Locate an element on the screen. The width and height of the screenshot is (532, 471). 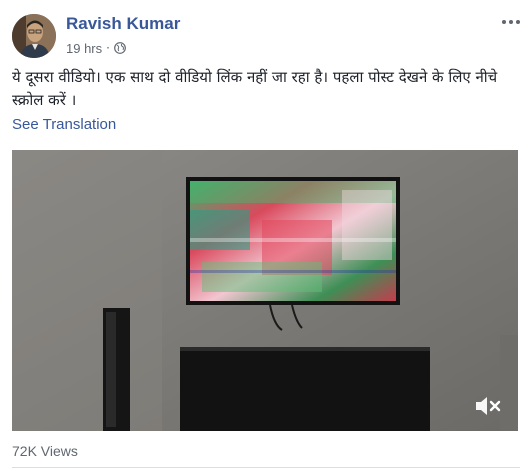
profile-photo-icon is located at coordinates (34, 36).